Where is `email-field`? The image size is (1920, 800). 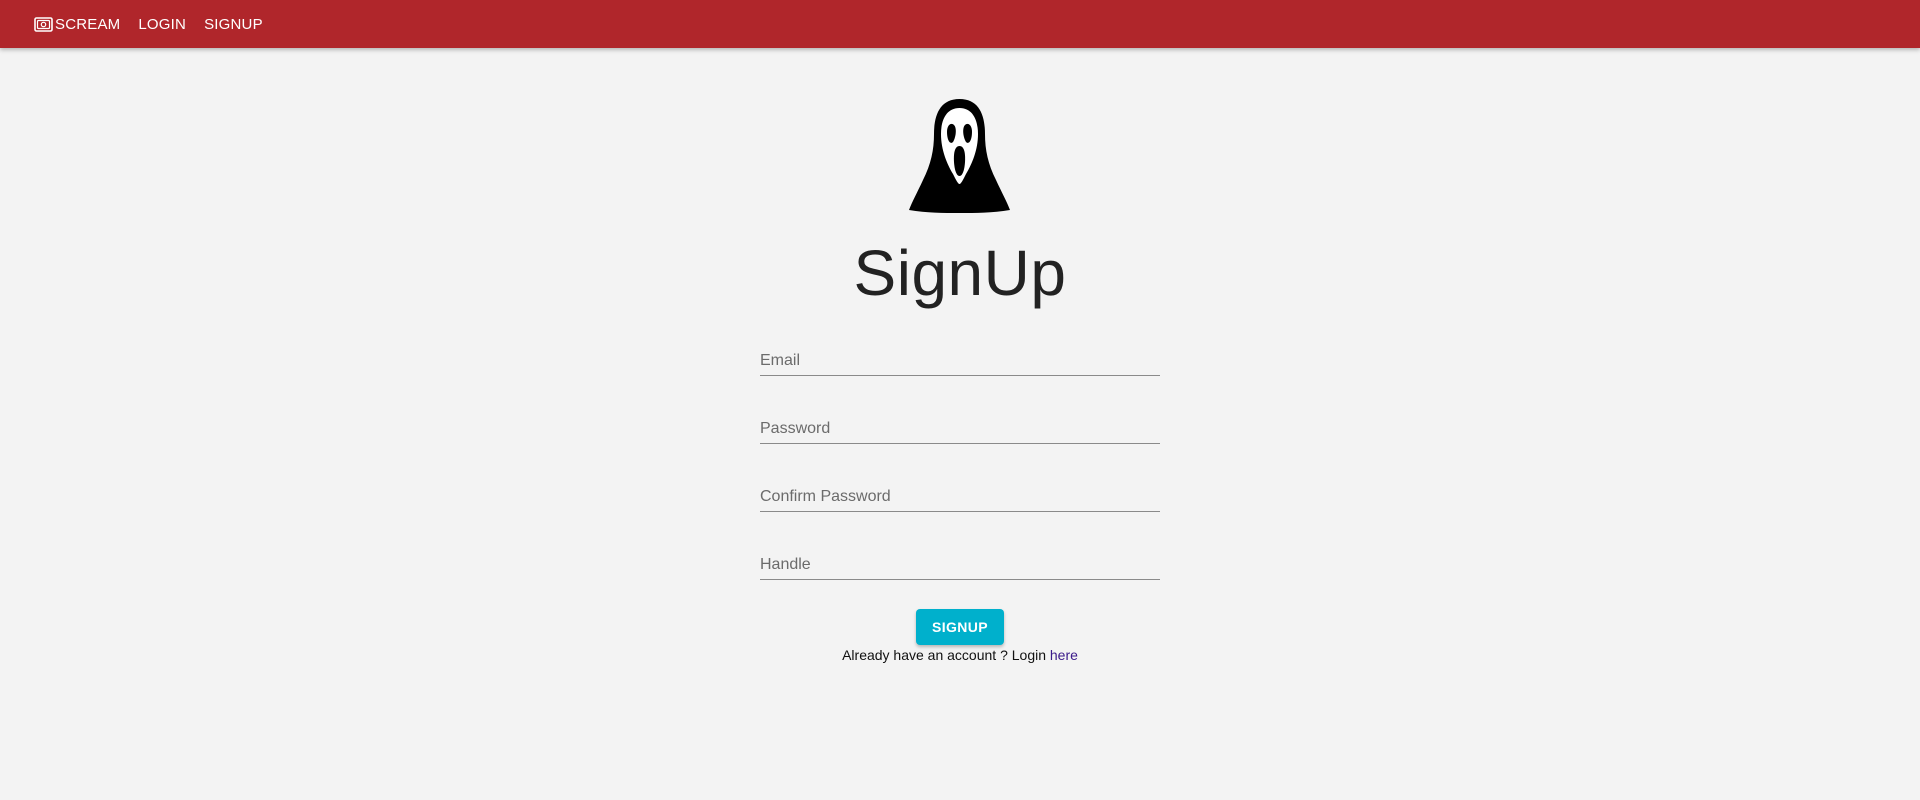
email-field is located at coordinates (960, 362).